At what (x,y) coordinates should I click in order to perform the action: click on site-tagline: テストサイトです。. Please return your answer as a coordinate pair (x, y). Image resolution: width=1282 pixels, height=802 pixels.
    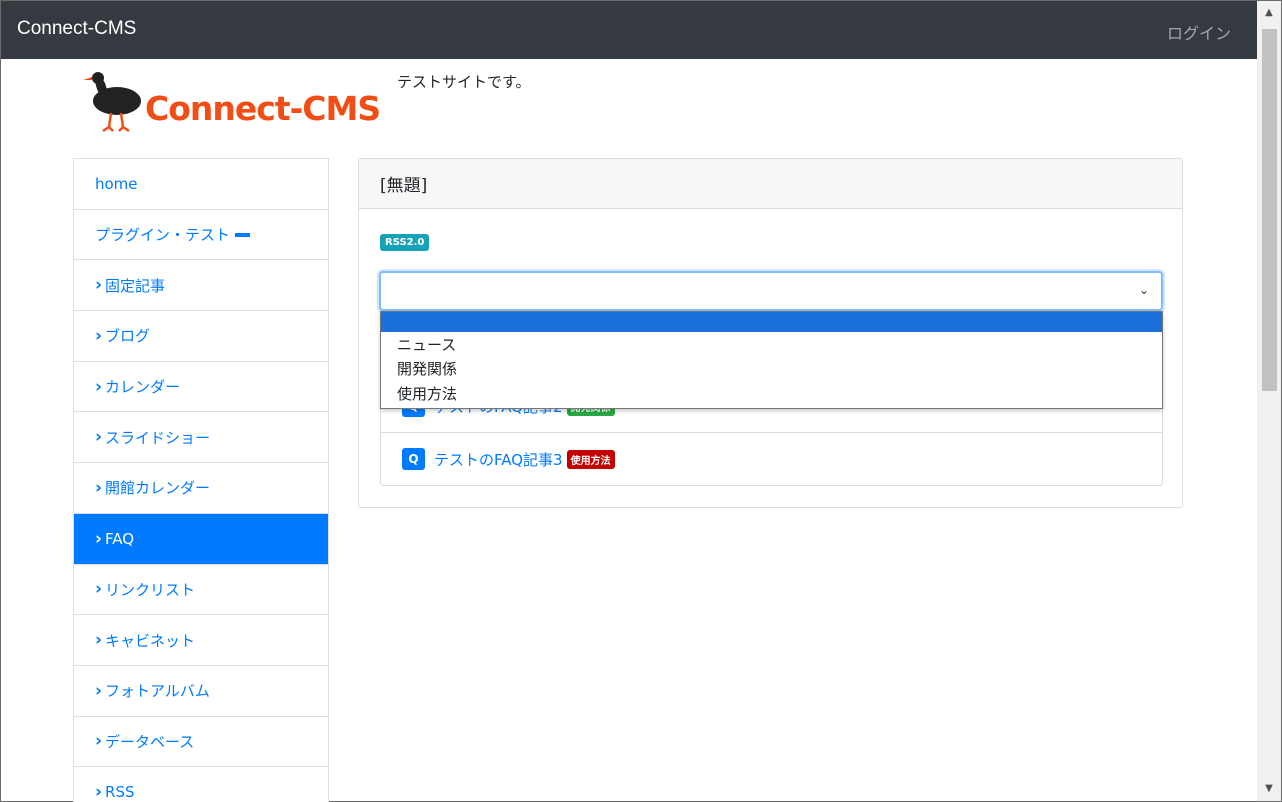
    Looking at the image, I should click on (464, 82).